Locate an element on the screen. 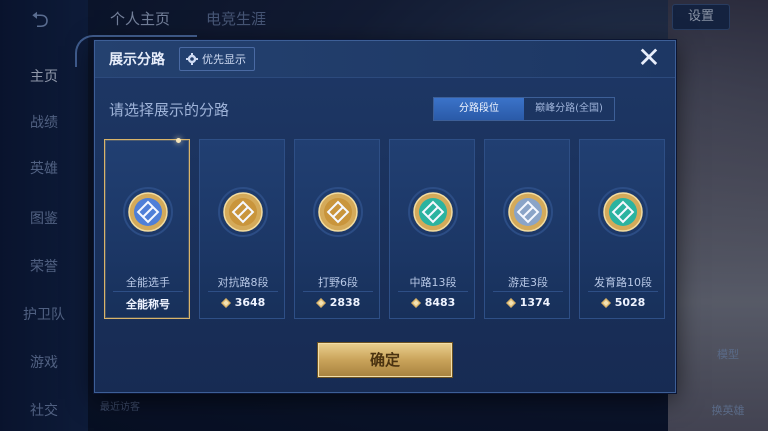 The height and width of the screenshot is (431, 768). lane-card-value-text: 全能称号 is located at coordinates (148, 304).